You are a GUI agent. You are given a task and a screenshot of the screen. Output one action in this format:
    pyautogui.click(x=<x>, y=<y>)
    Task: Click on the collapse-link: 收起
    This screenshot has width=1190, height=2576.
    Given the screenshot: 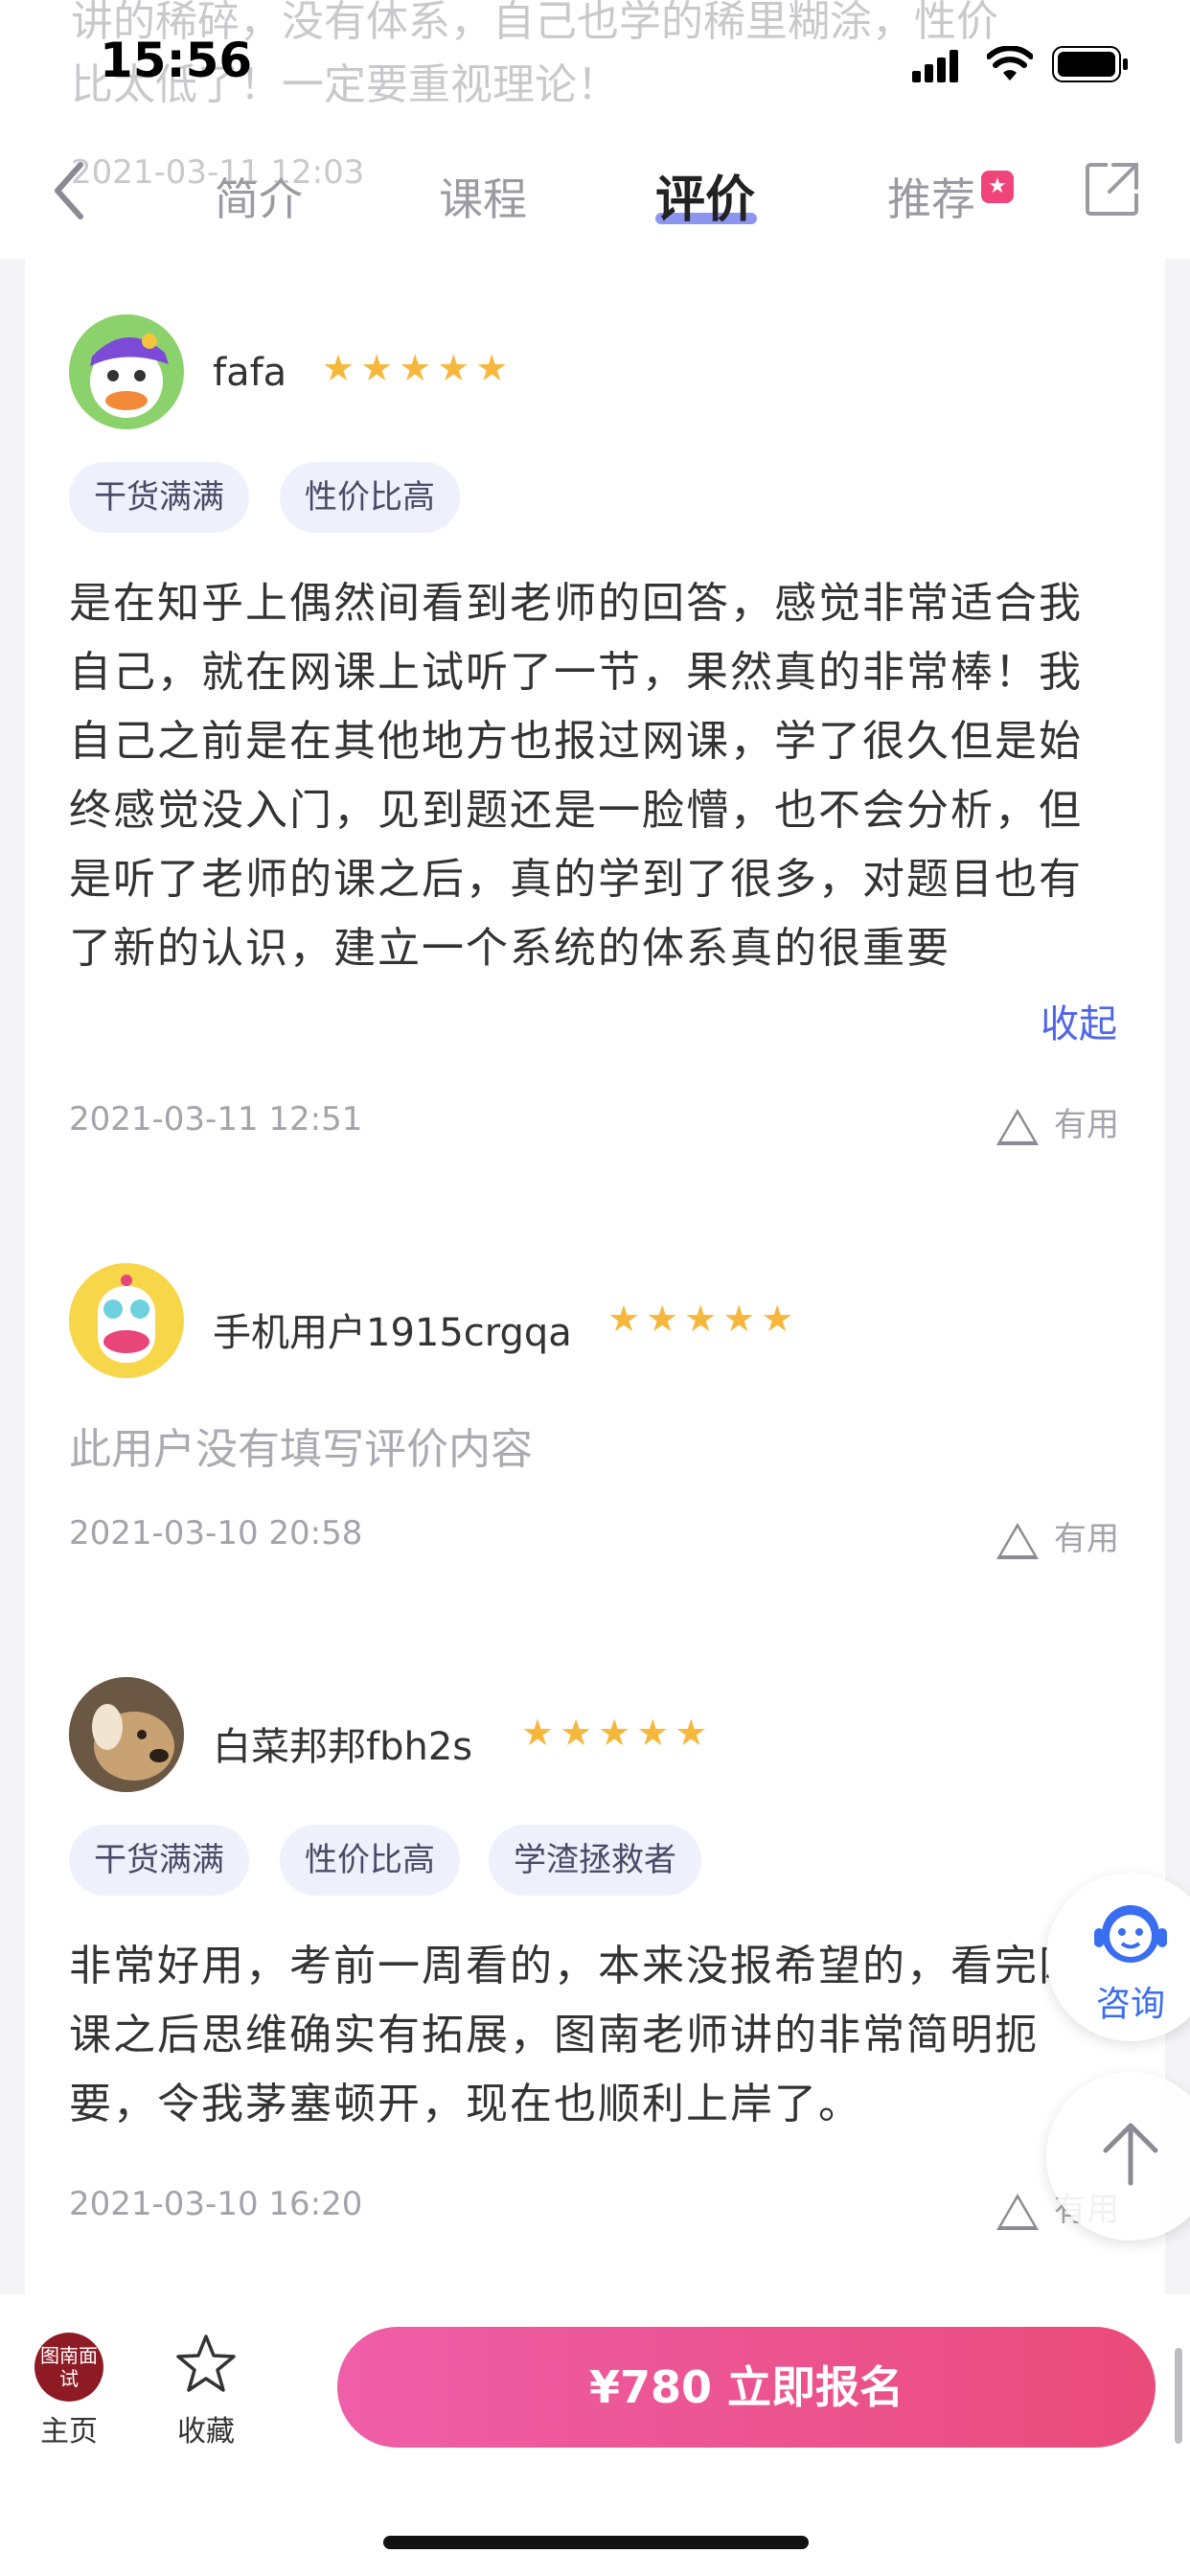 What is the action you would take?
    pyautogui.click(x=1079, y=1020)
    